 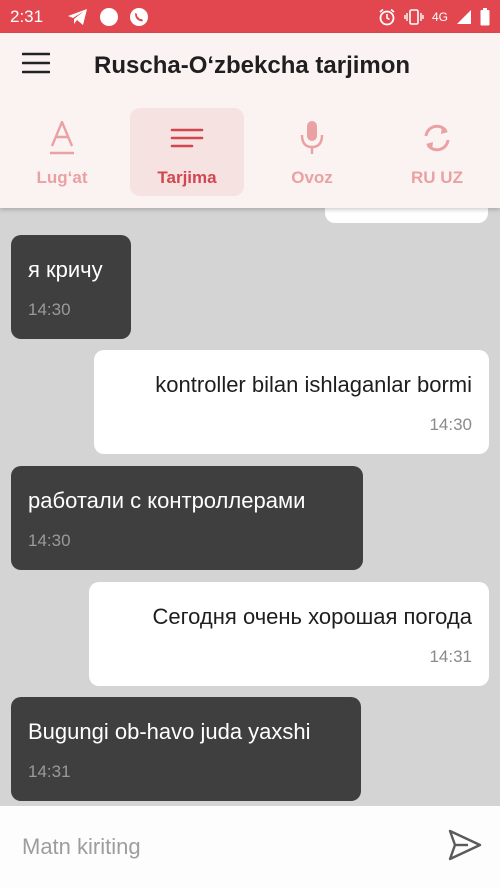 I want to click on telegram-icon, so click(x=78, y=17).